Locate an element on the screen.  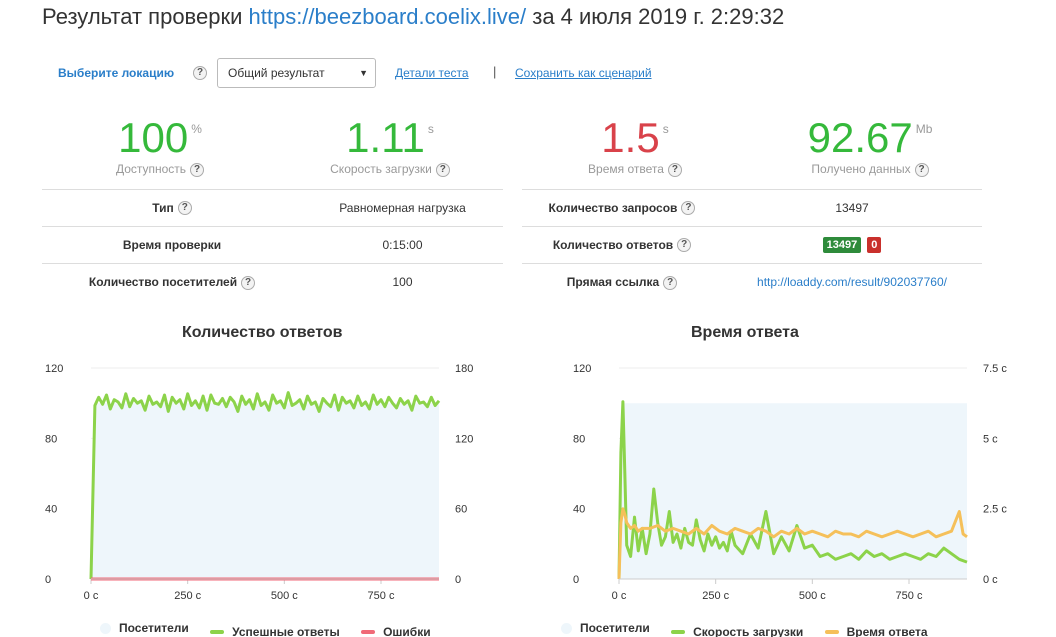
success-count-badge: 13497 is located at coordinates (842, 245).